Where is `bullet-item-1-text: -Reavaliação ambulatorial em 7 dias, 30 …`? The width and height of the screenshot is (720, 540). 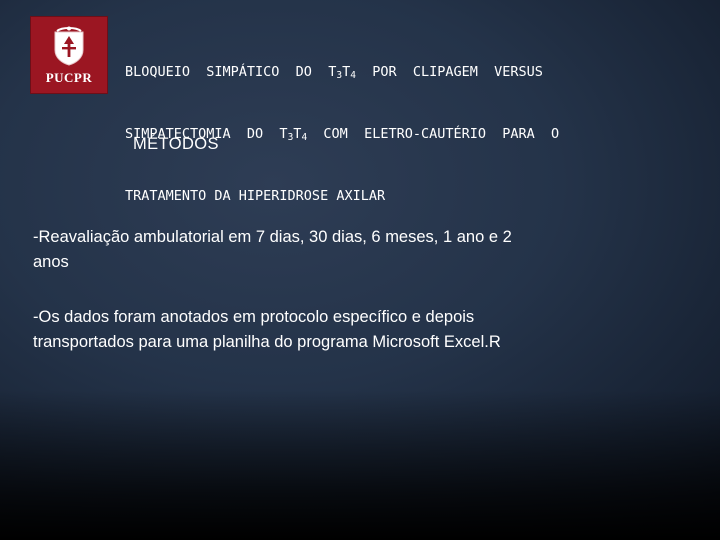
bullet-item-1-text: -Reavaliação ambulatorial em 7 dias, 30 … is located at coordinates (360, 250).